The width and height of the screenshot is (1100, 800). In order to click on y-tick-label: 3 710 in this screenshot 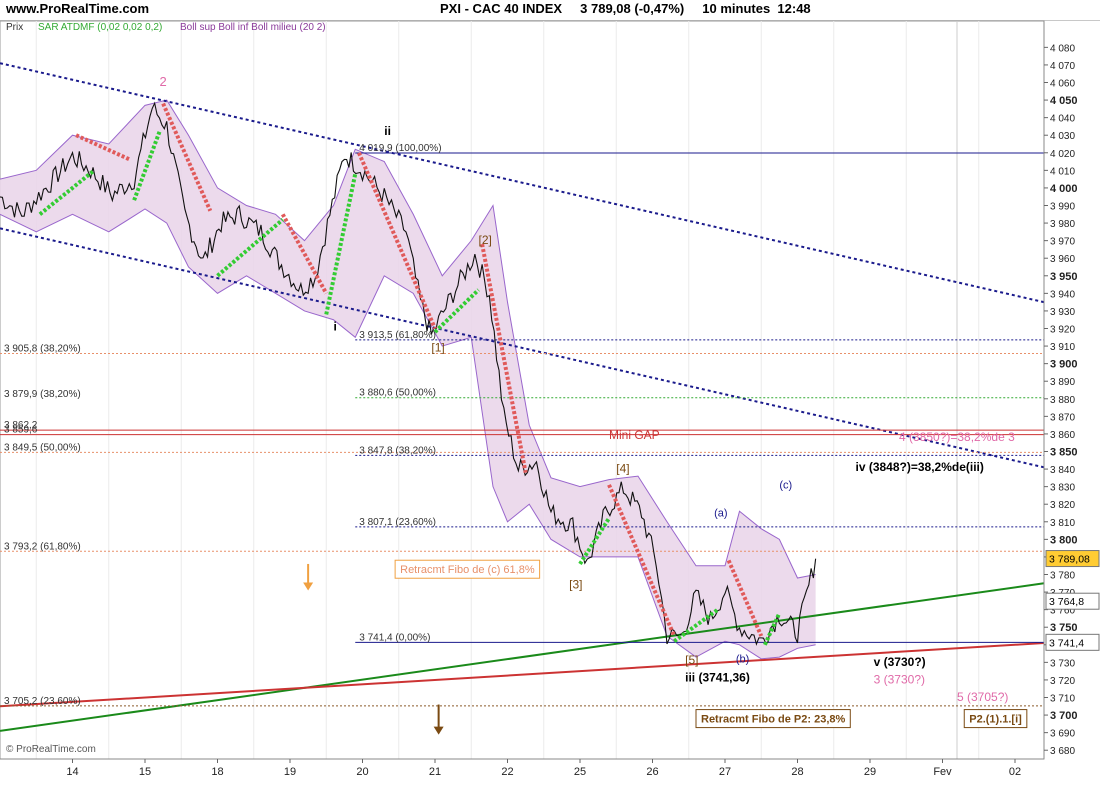, I will do `click(1062, 699)`.